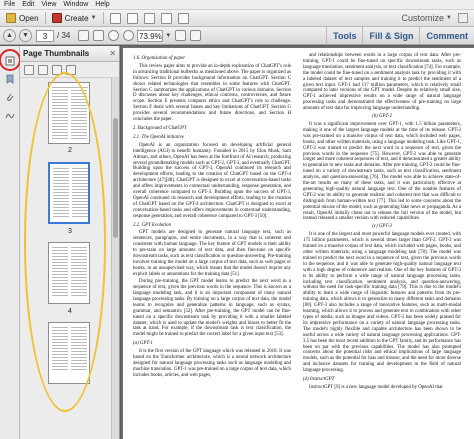 The height and width of the screenshot is (439, 474). Describe the element at coordinates (57, 69) in the screenshot. I see `rotate-page-icon` at that location.